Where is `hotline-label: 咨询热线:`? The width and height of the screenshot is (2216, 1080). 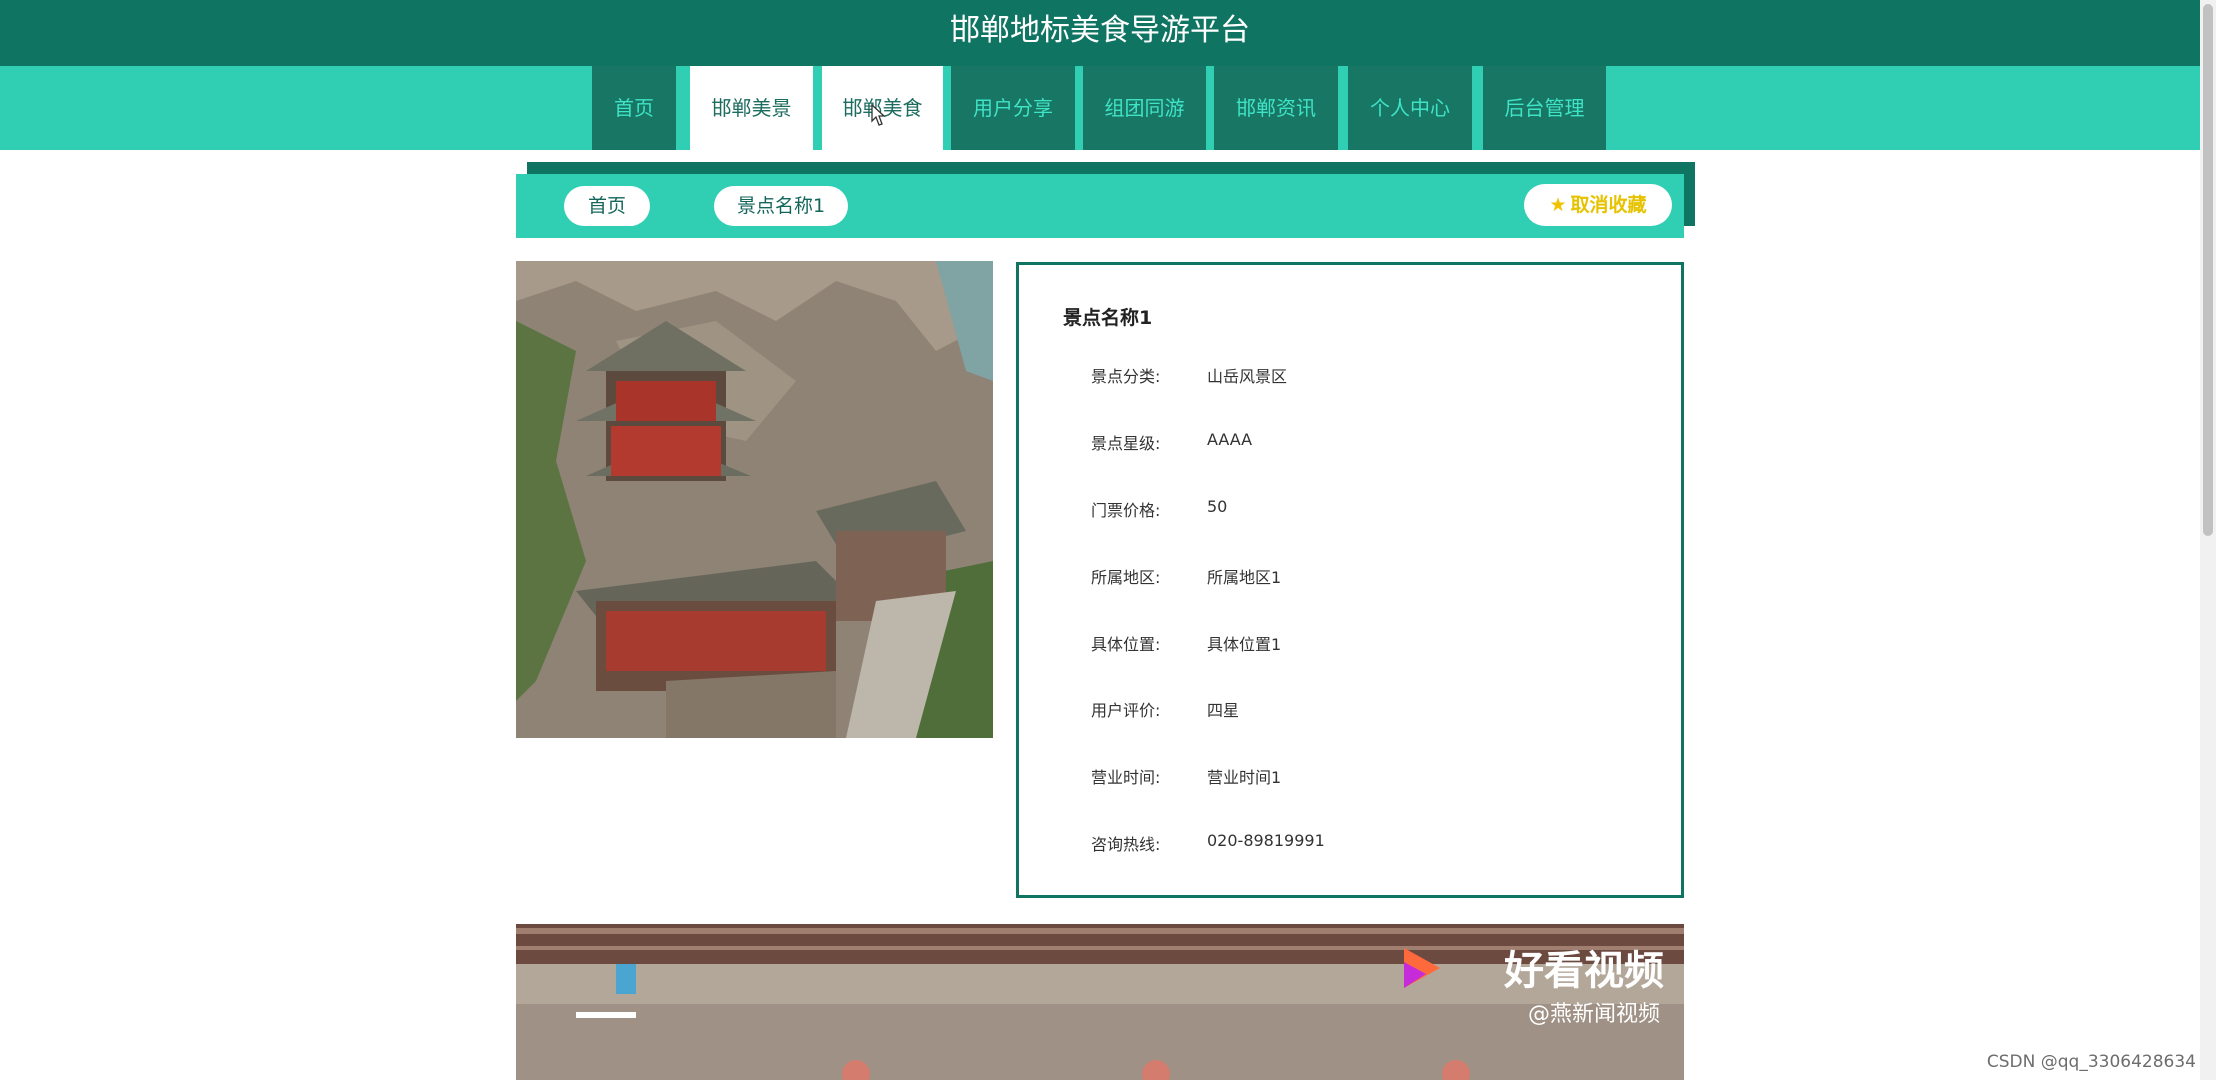 hotline-label: 咨询热线: is located at coordinates (1126, 844).